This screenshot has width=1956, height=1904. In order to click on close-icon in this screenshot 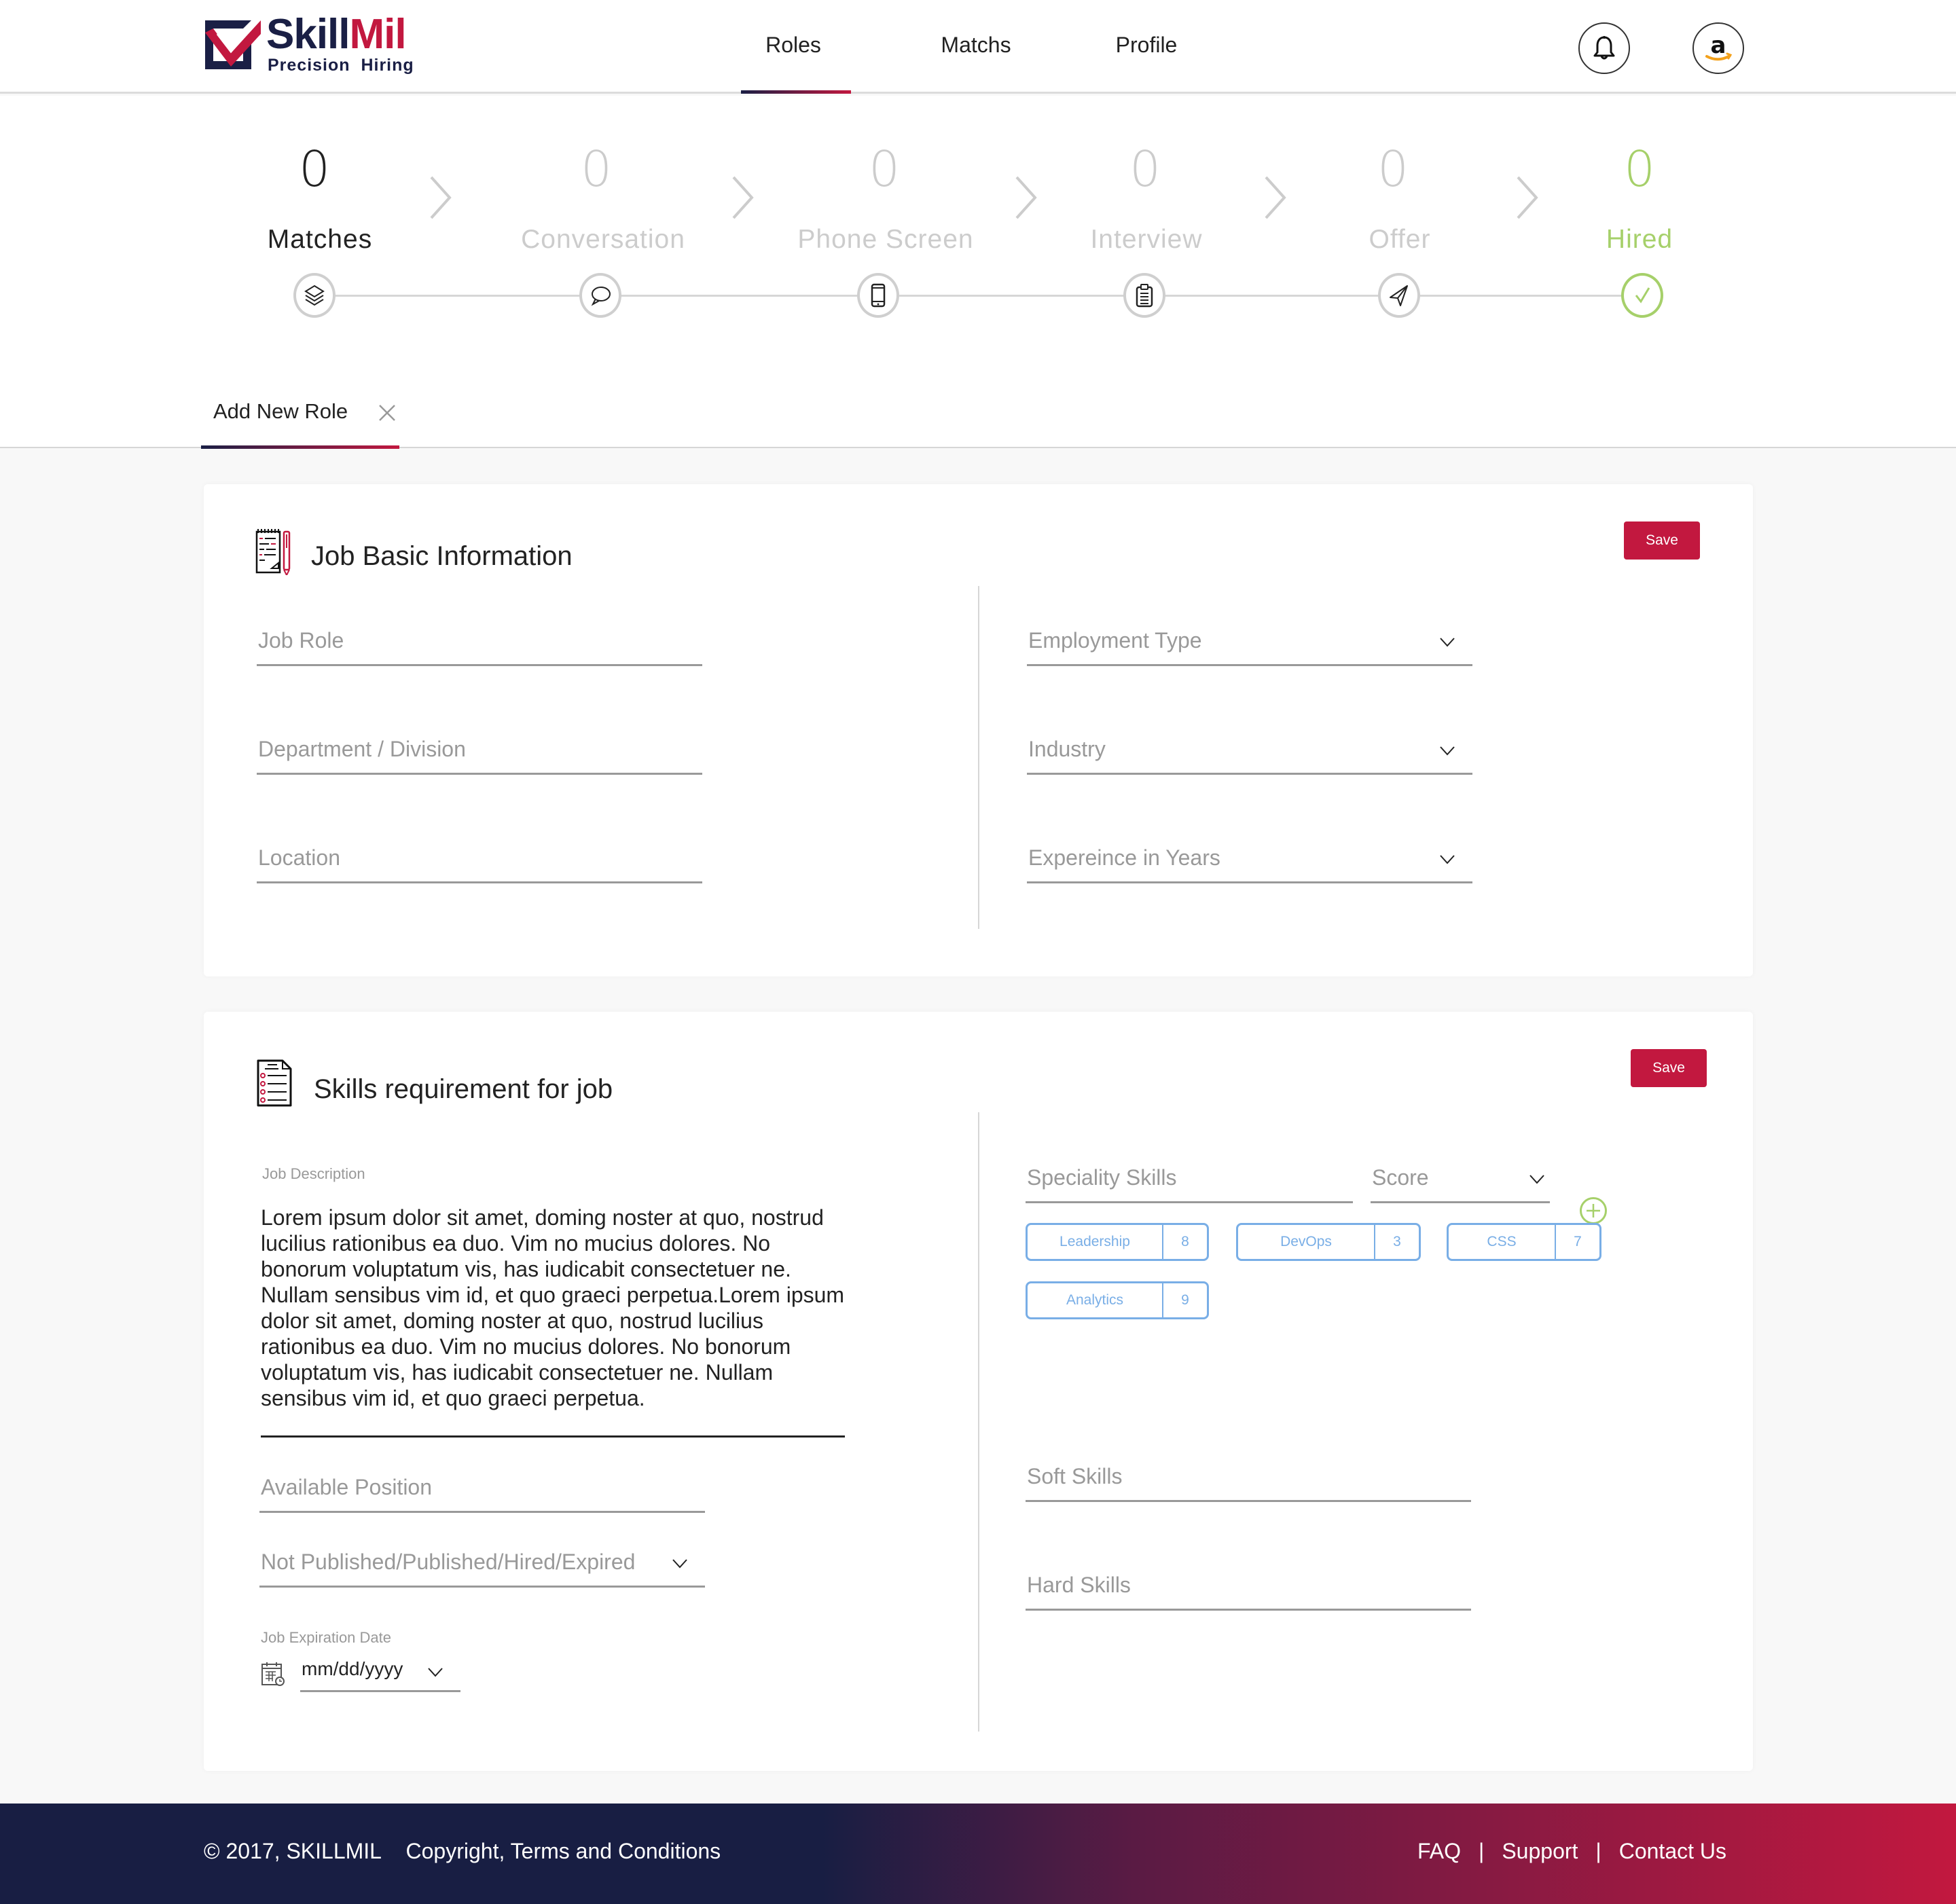, I will do `click(388, 413)`.